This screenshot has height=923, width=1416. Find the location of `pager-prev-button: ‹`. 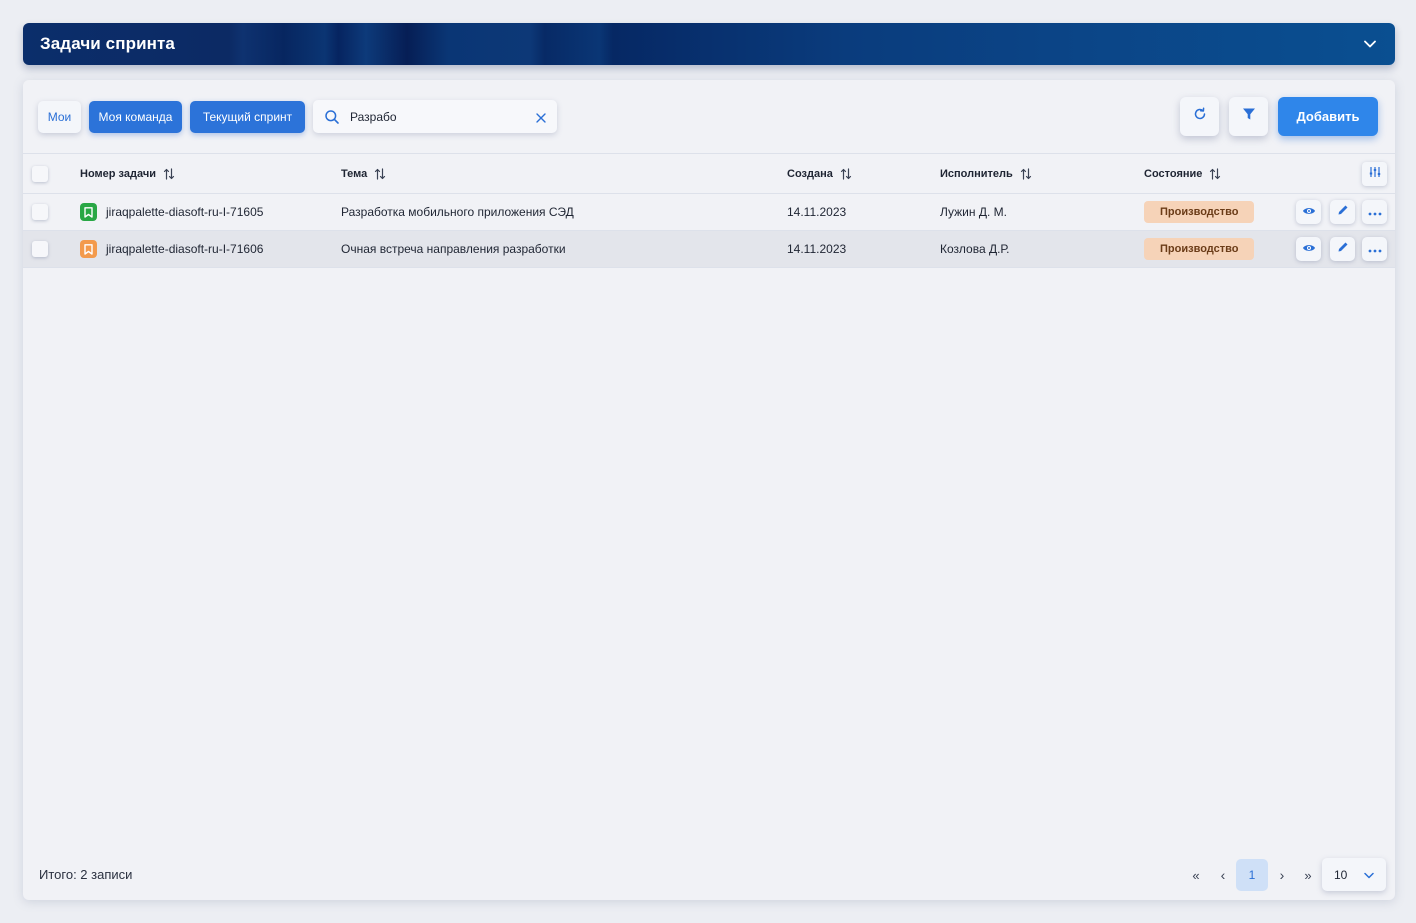

pager-prev-button: ‹ is located at coordinates (1223, 875).